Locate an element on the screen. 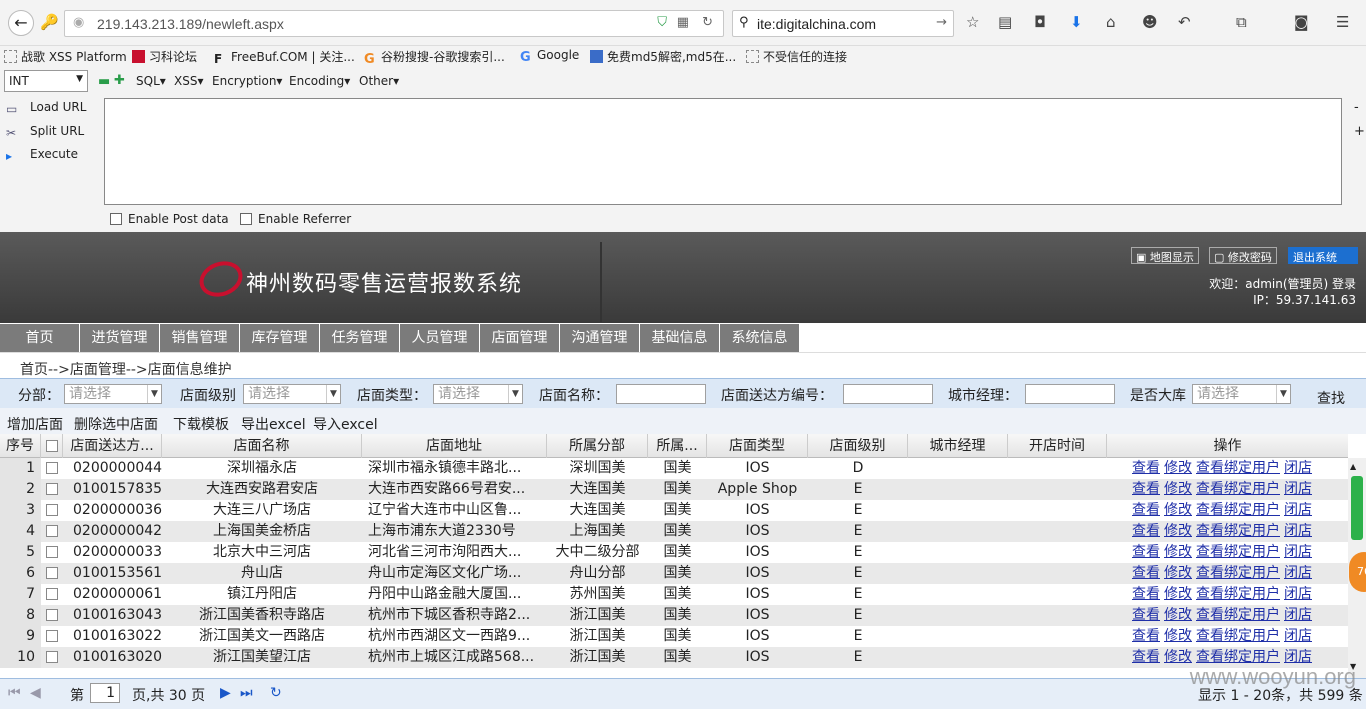 The width and height of the screenshot is (1366, 709). name-input is located at coordinates (661, 394).